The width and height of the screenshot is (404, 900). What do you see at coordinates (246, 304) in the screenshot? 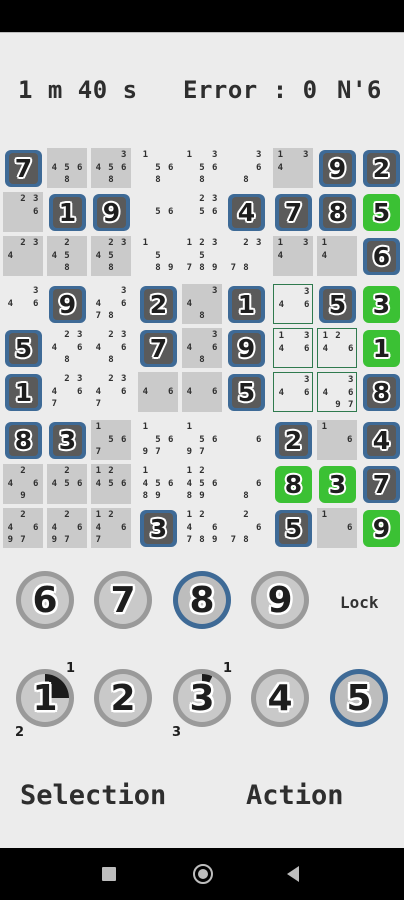
I see `board-cell-r4-c6: 1` at bounding box center [246, 304].